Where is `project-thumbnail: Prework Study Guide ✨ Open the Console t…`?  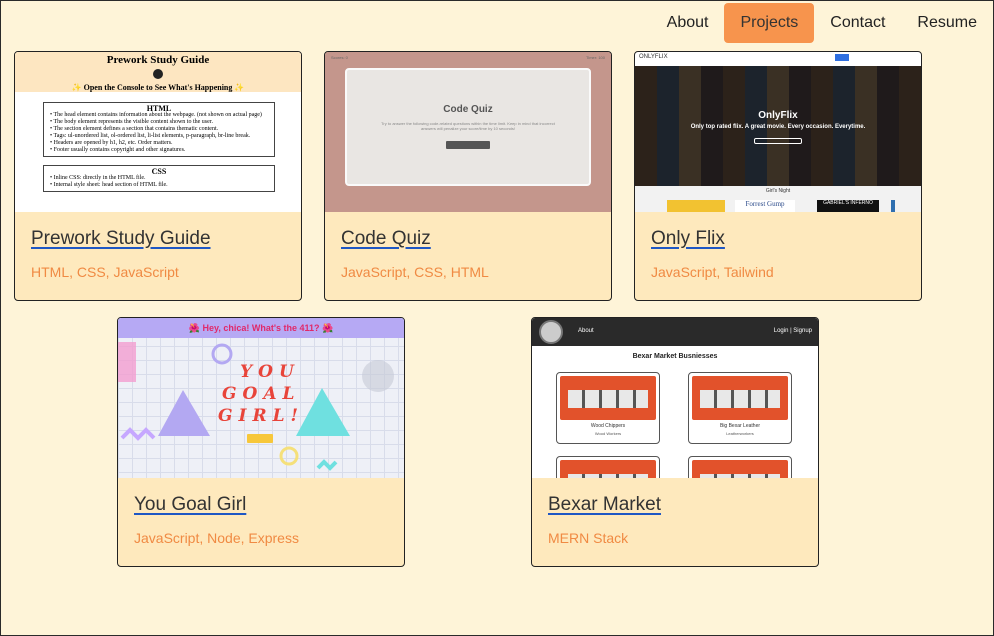 project-thumbnail: Prework Study Guide ✨ Open the Console t… is located at coordinates (158, 132).